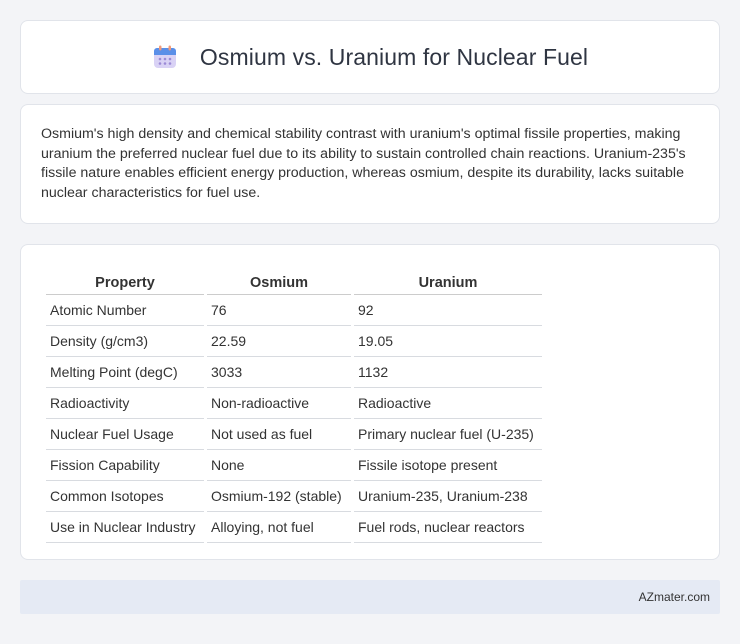  I want to click on table-cell: Osmium-192 (stable), so click(279, 496).